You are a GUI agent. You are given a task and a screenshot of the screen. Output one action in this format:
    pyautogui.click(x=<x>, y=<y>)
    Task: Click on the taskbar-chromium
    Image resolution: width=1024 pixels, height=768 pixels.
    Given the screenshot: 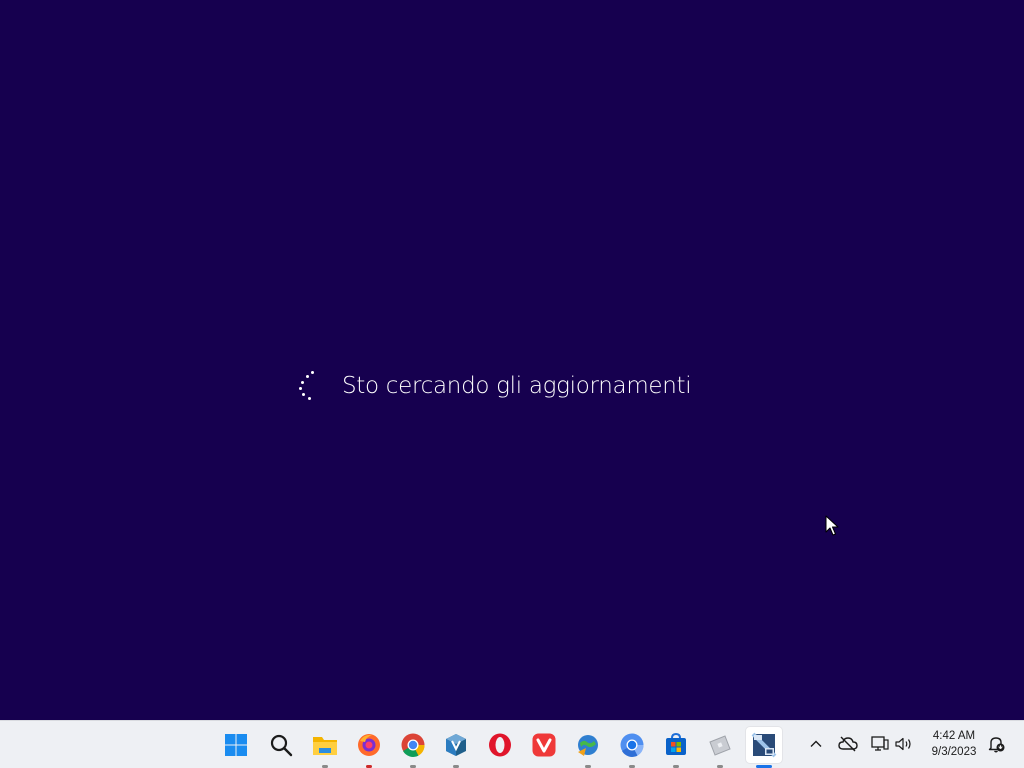 What is the action you would take?
    pyautogui.click(x=632, y=747)
    